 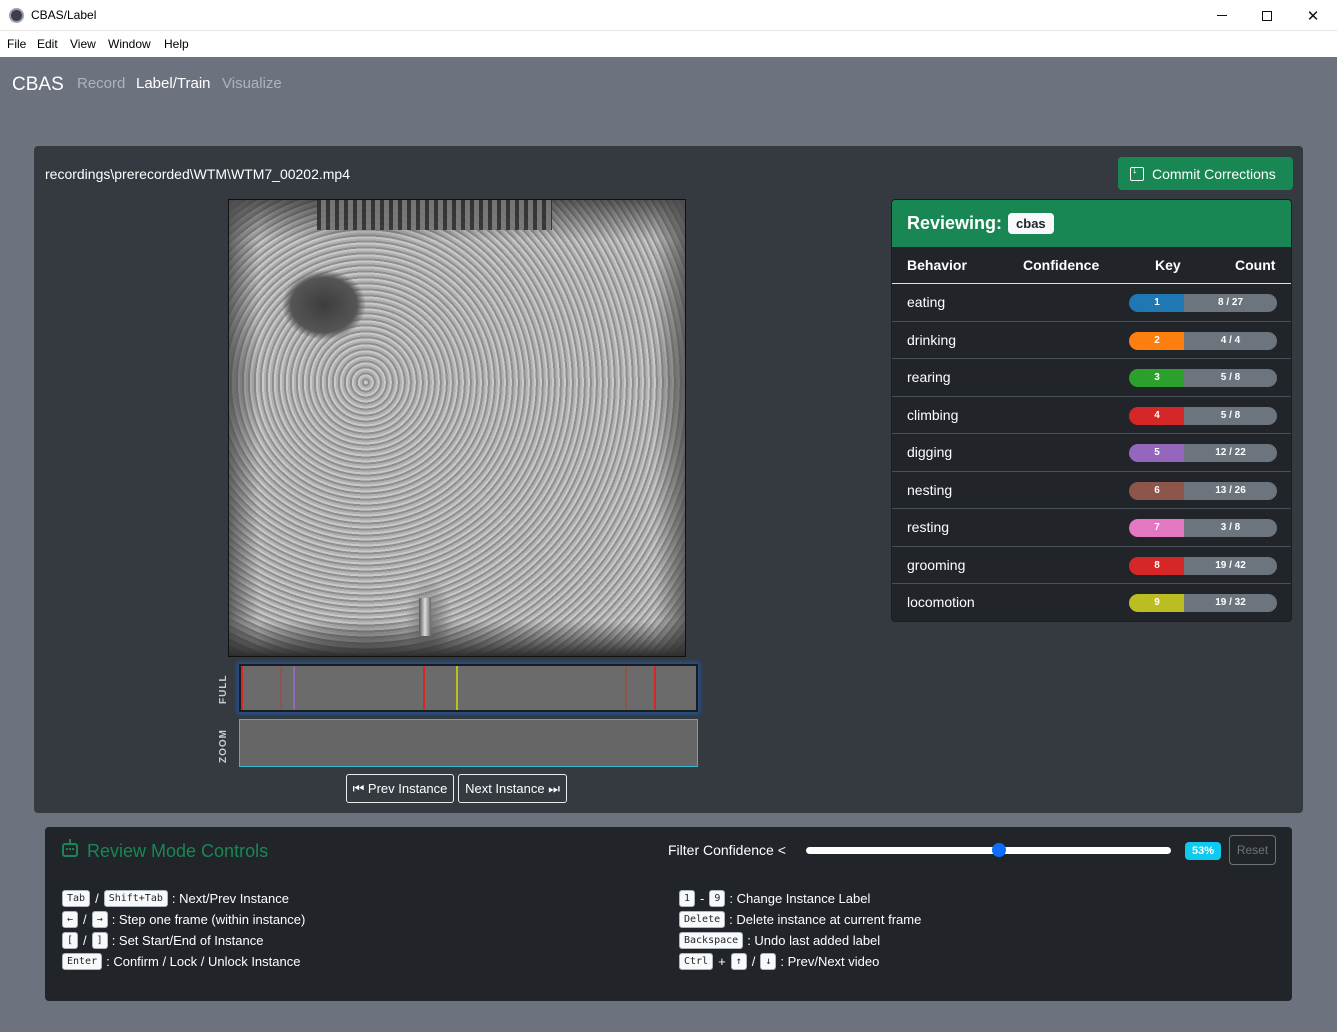 I want to click on window-title: CBAS/Label, so click(x=64, y=15).